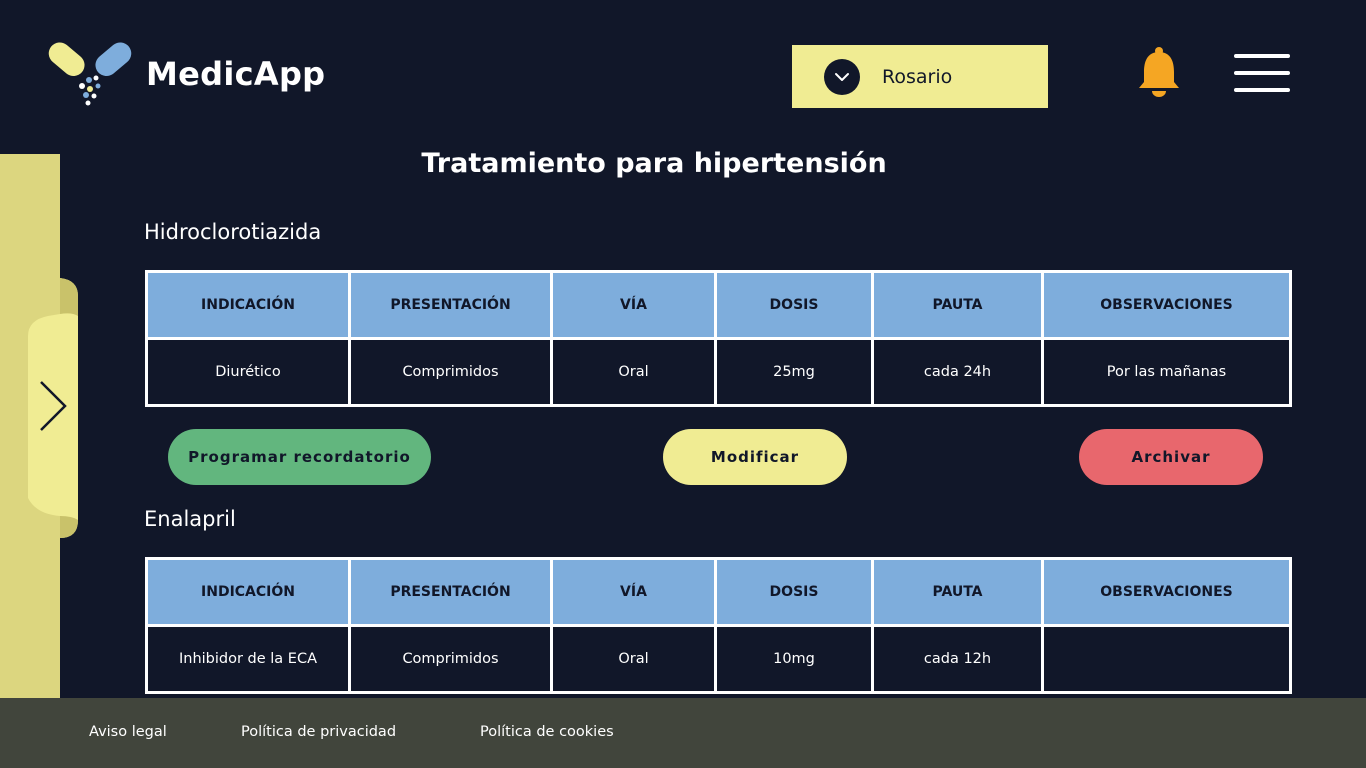  Describe the element at coordinates (654, 163) in the screenshot. I see `page-title: Tratamiento para hipertensión` at that location.